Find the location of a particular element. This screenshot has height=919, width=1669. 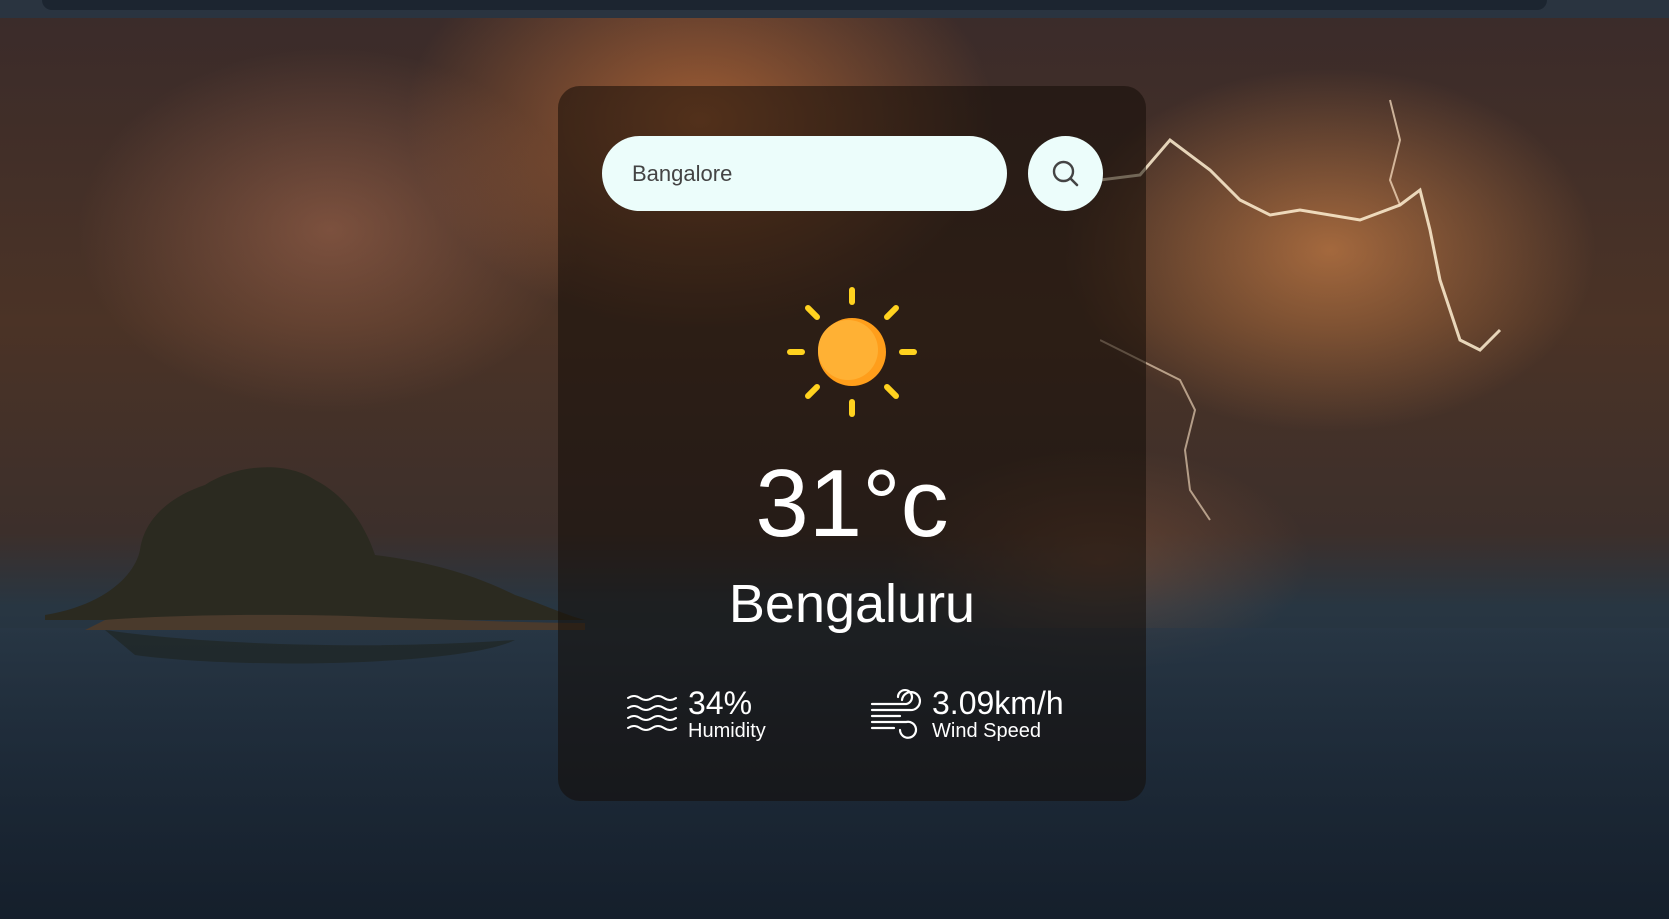

search-icon is located at coordinates (1065, 173).